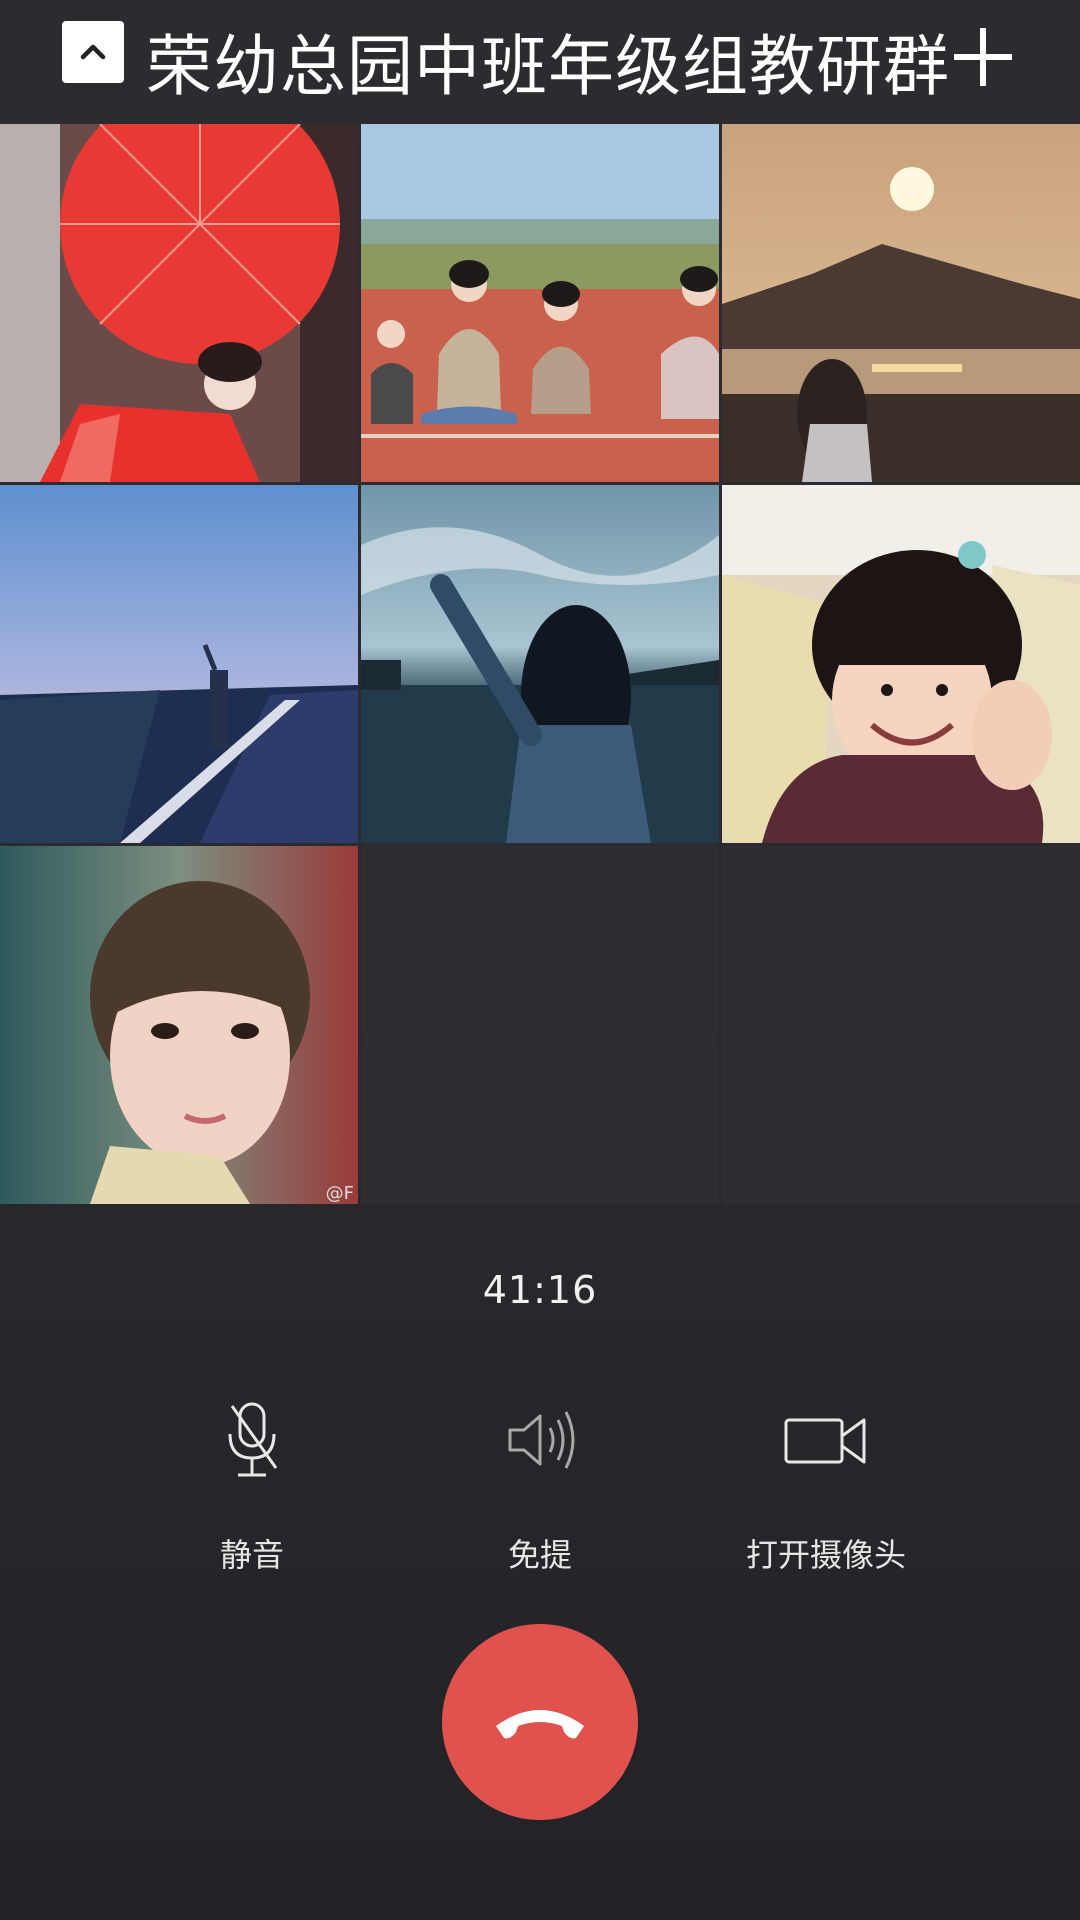 The height and width of the screenshot is (1920, 1080). Describe the element at coordinates (825, 1555) in the screenshot. I see `camera-label: 打开摄像头` at that location.